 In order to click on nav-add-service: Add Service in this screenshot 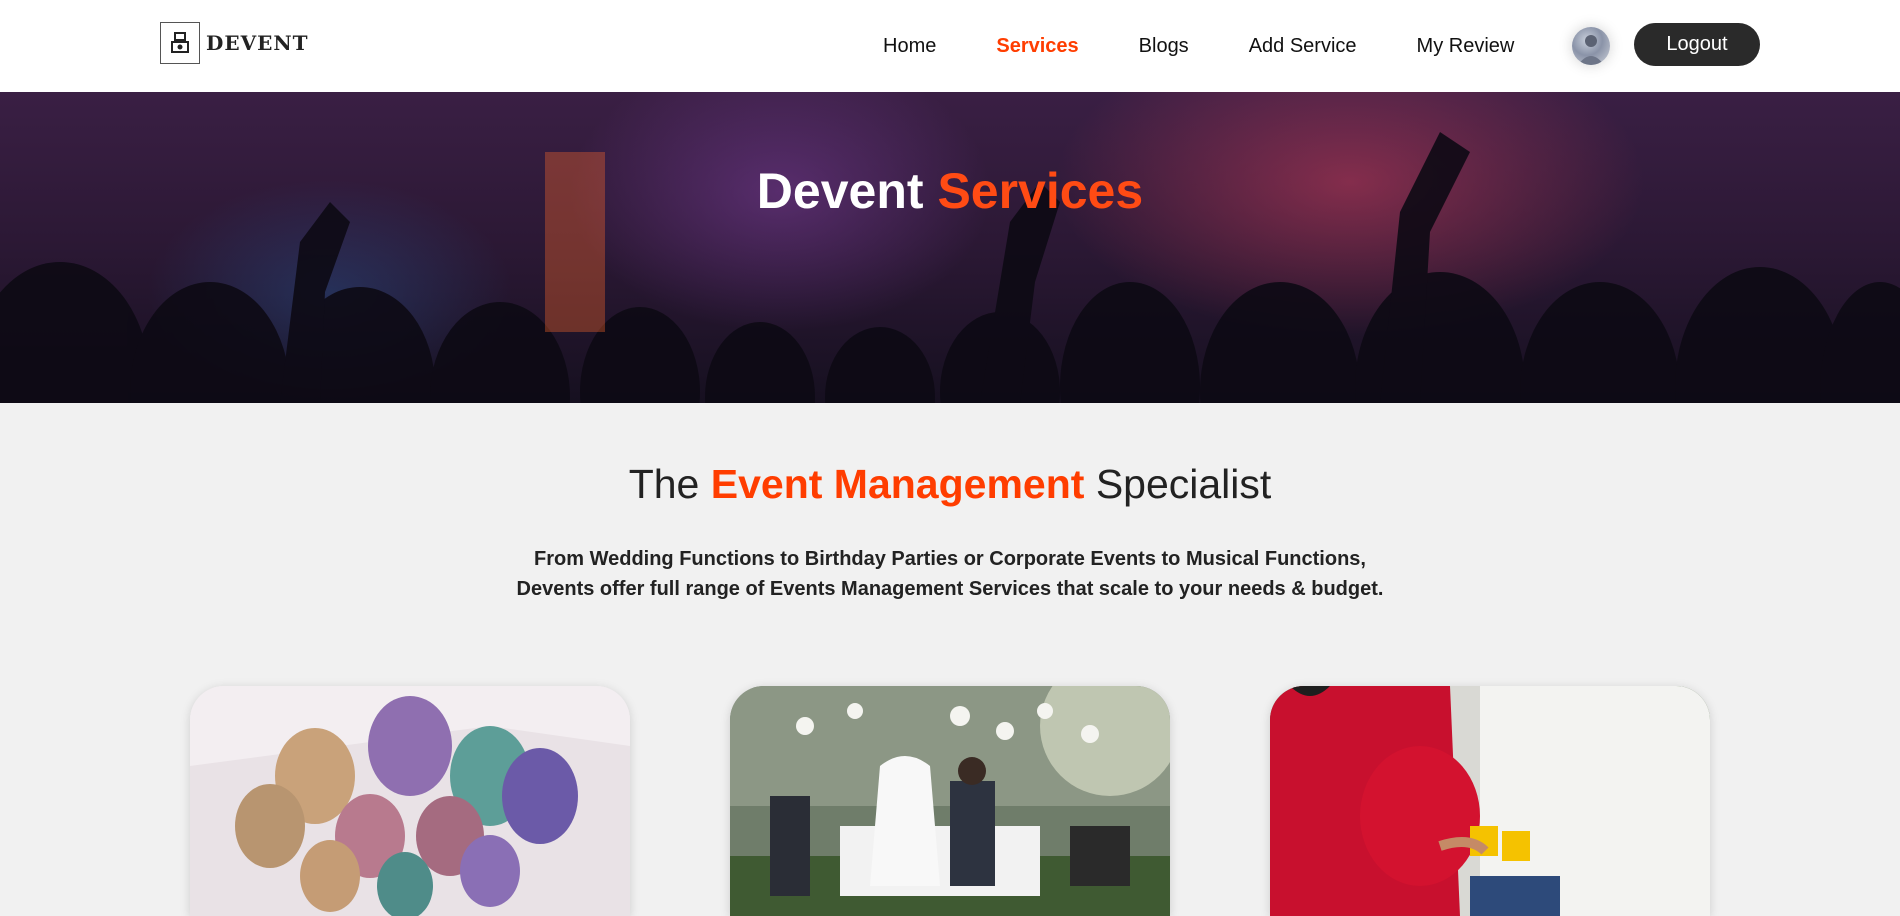, I will do `click(1303, 46)`.